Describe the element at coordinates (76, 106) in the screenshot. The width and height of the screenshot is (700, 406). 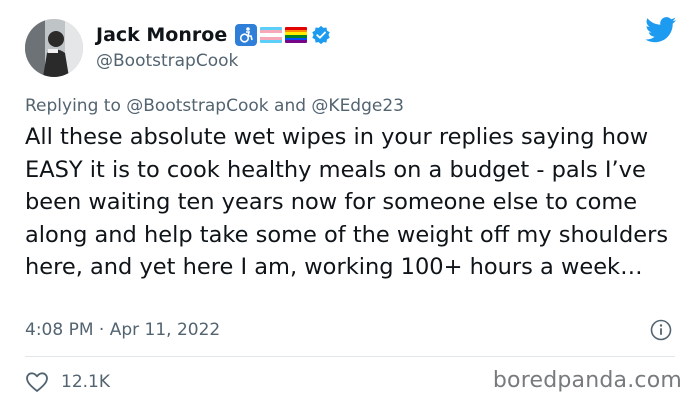
I see `replying-to-prefix: Replying to` at that location.